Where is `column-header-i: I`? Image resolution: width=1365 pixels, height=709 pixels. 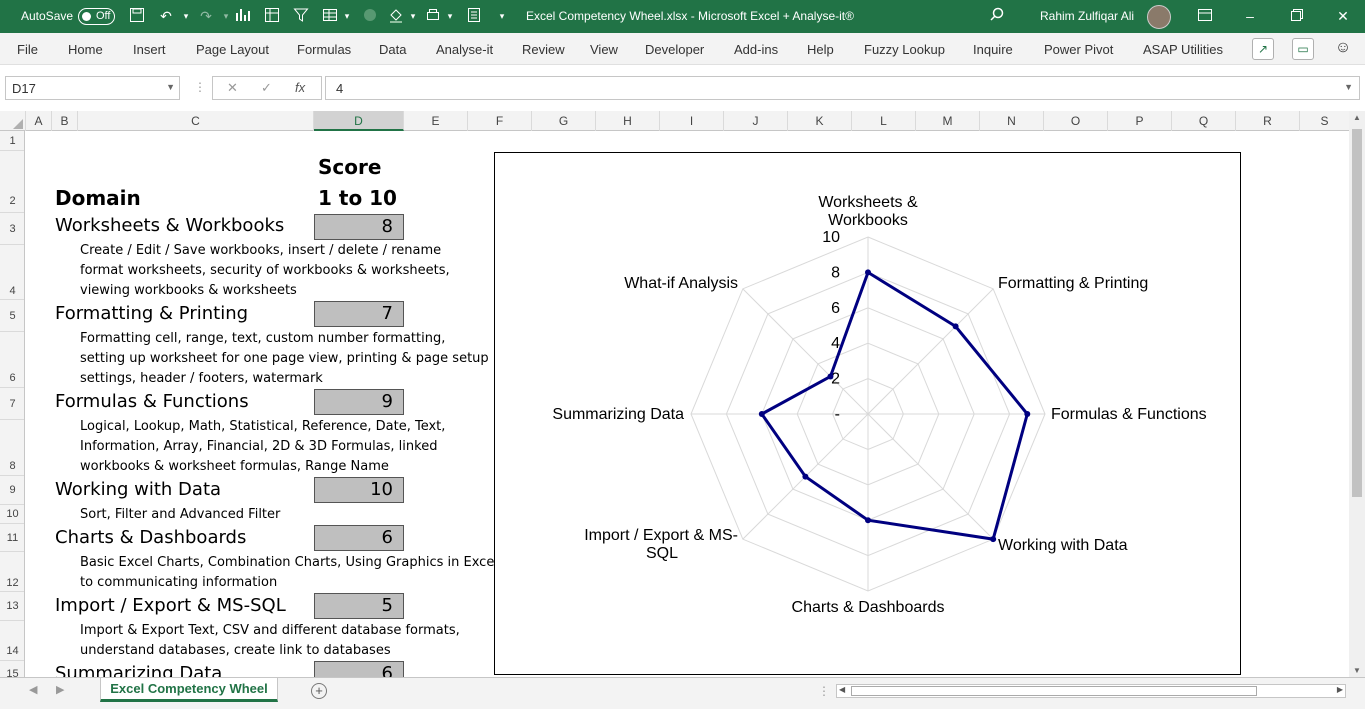 column-header-i: I is located at coordinates (692, 121).